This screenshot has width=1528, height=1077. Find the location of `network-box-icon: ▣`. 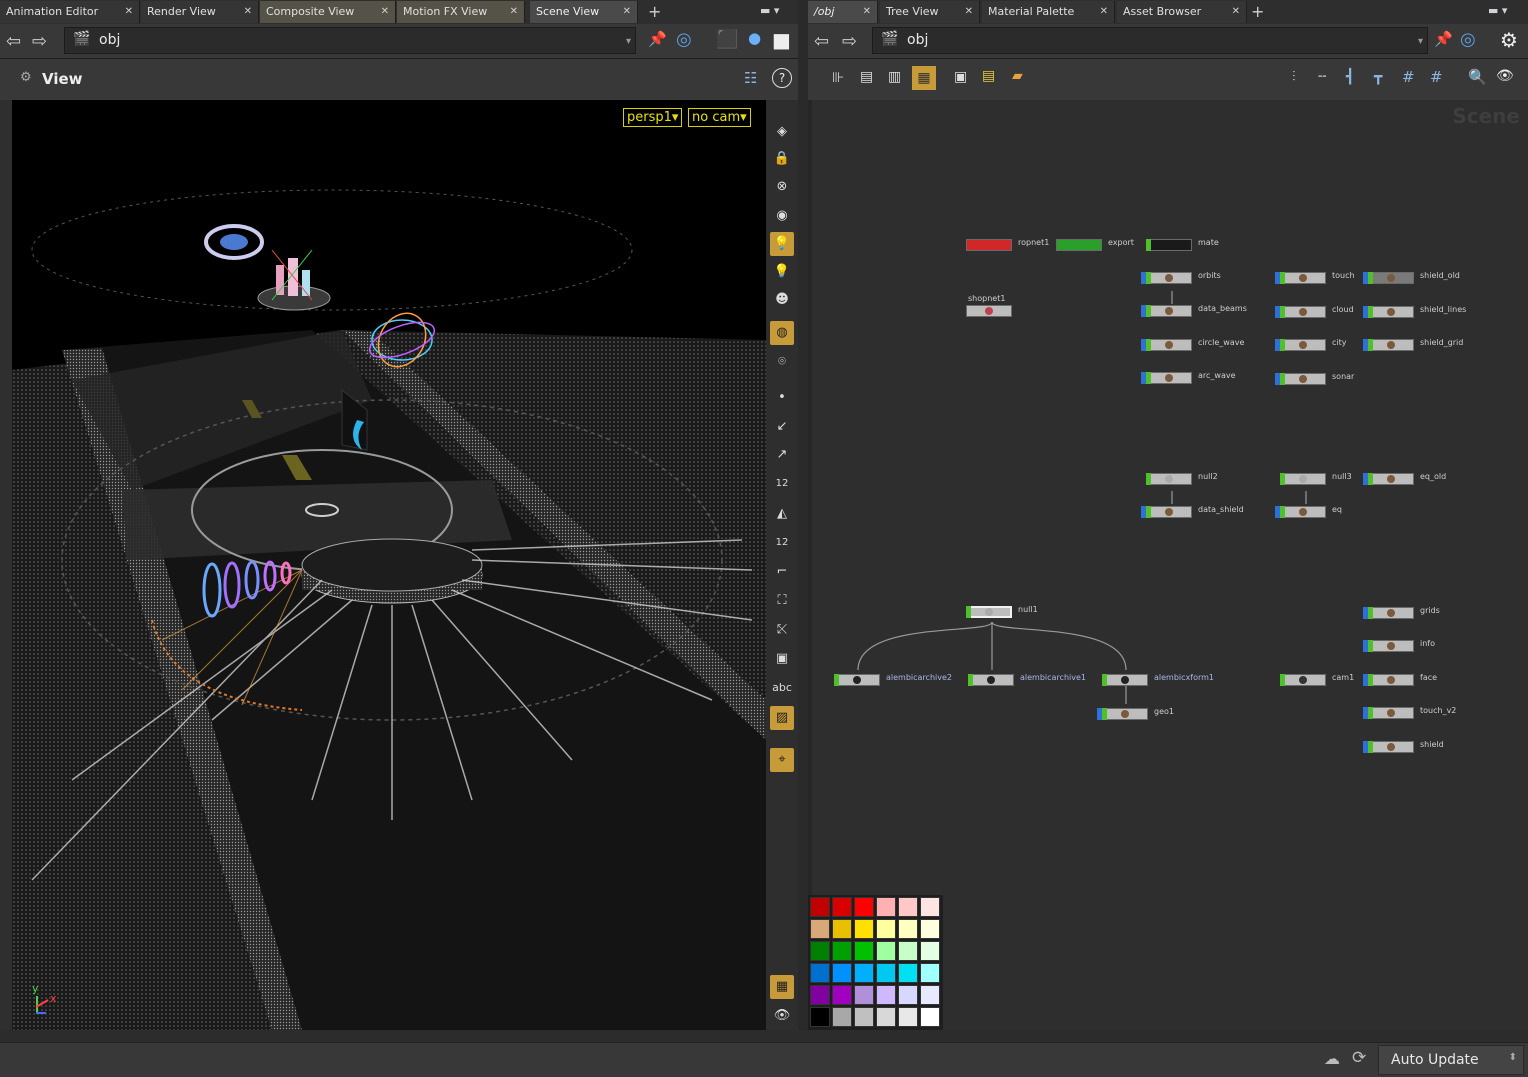

network-box-icon: ▣ is located at coordinates (960, 77).